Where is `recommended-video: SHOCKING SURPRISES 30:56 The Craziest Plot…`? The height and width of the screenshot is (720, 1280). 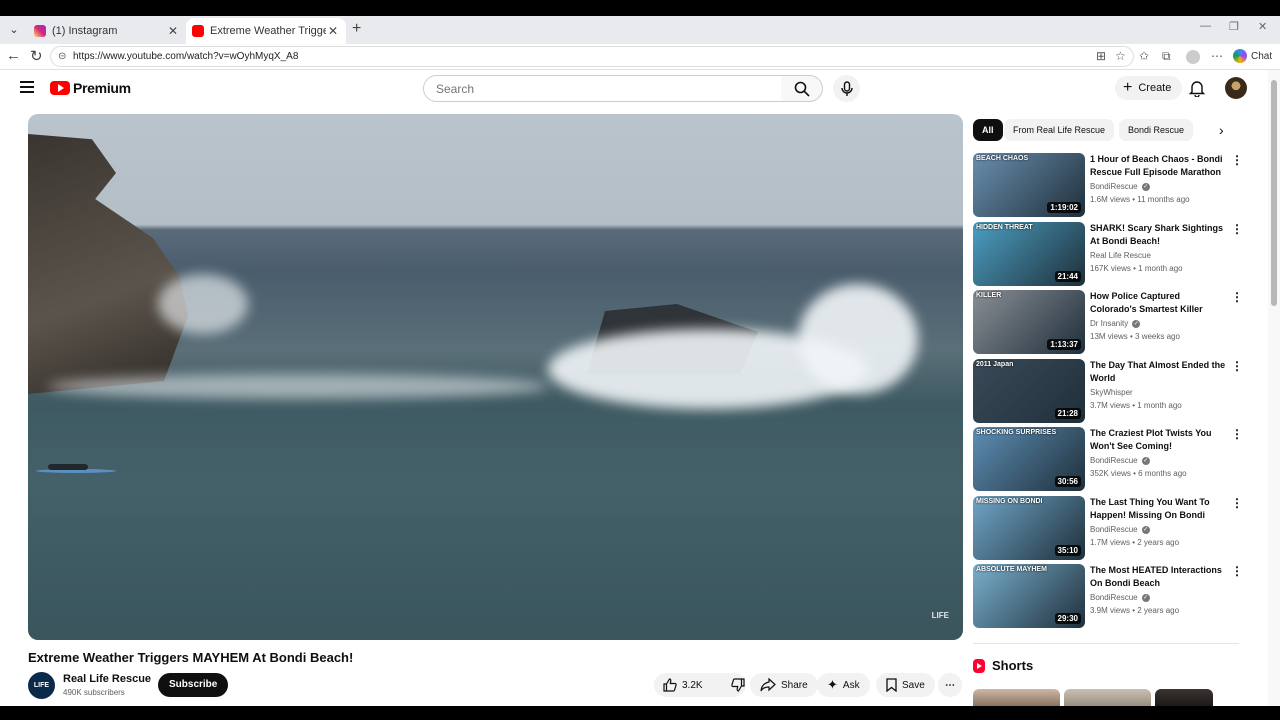 recommended-video: SHOCKING SURPRISES 30:56 The Craziest Plot… is located at coordinates (1108, 459).